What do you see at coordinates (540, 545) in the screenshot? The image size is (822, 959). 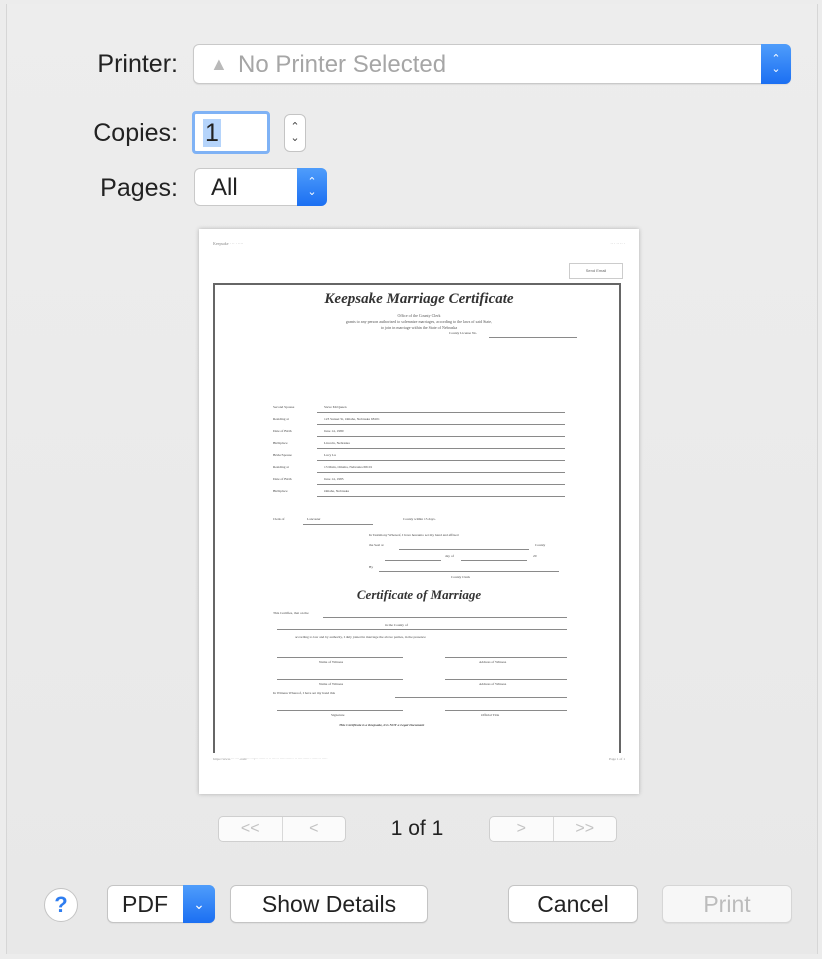 I see `county-word: County` at bounding box center [540, 545].